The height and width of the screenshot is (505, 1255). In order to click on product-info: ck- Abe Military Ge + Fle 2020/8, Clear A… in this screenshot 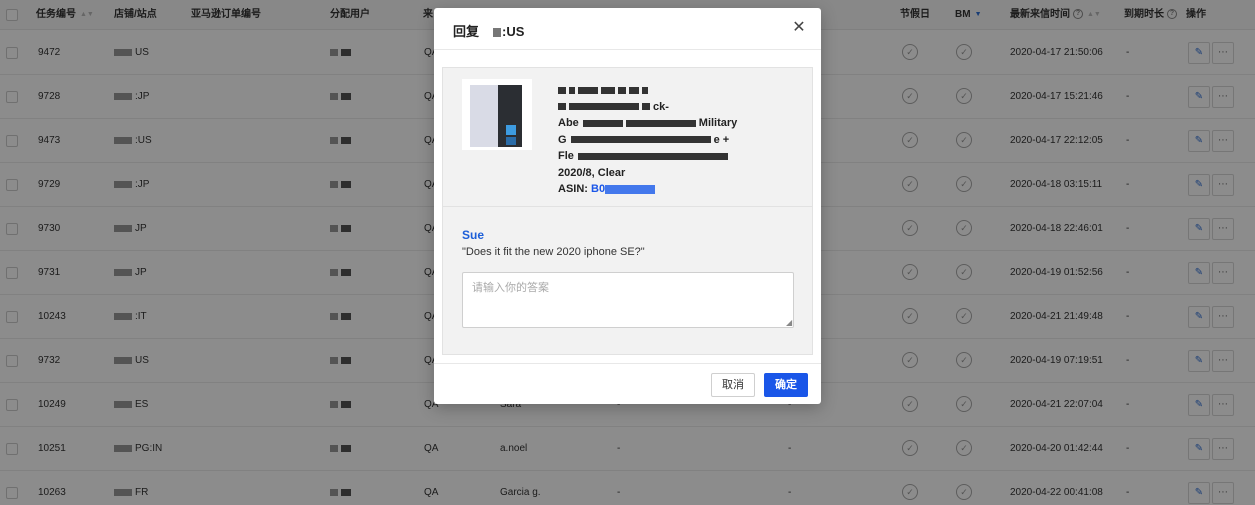, I will do `click(627, 137)`.